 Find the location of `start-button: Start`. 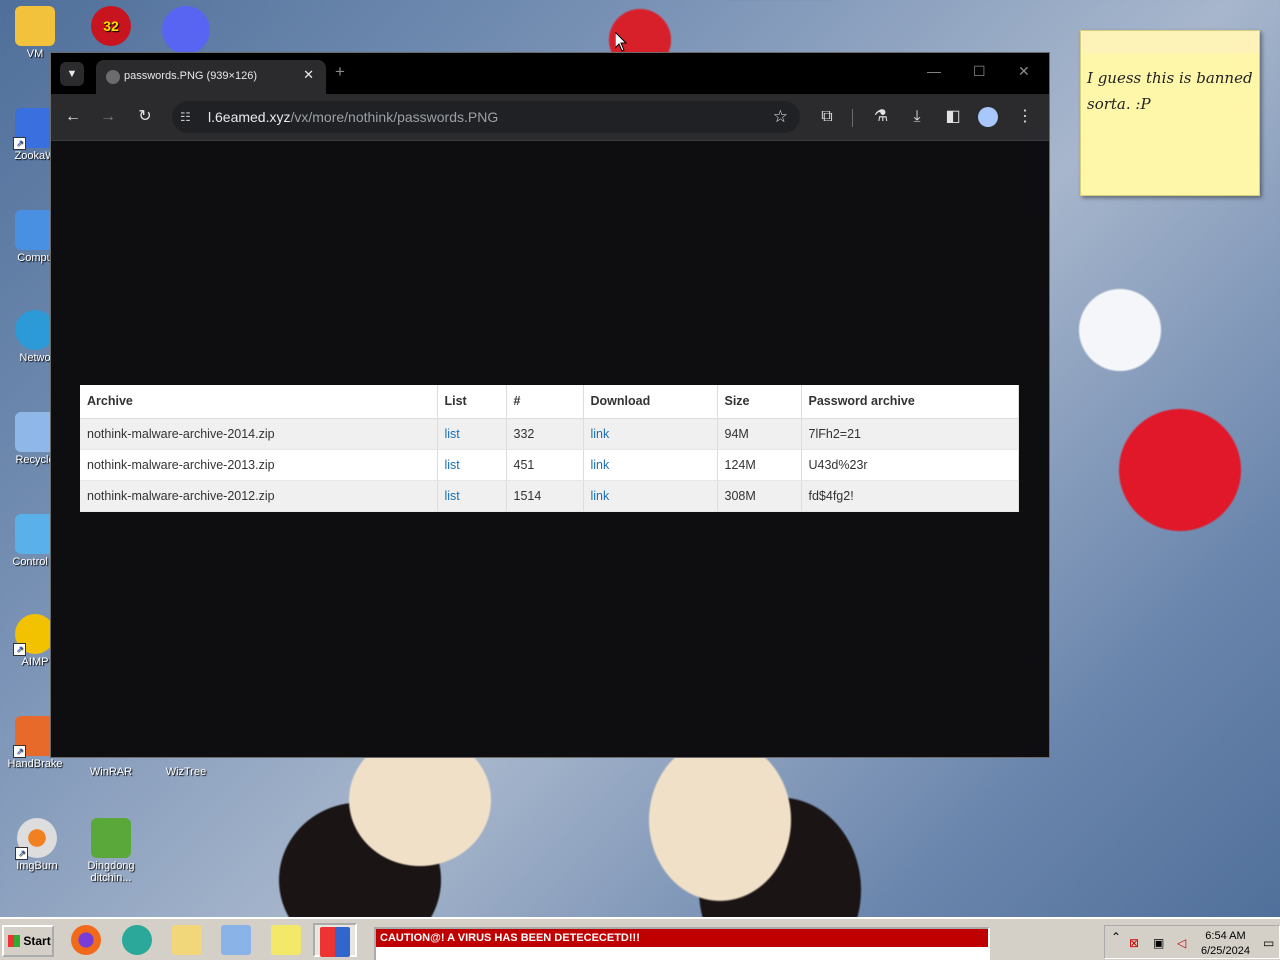

start-button: Start is located at coordinates (28, 941).